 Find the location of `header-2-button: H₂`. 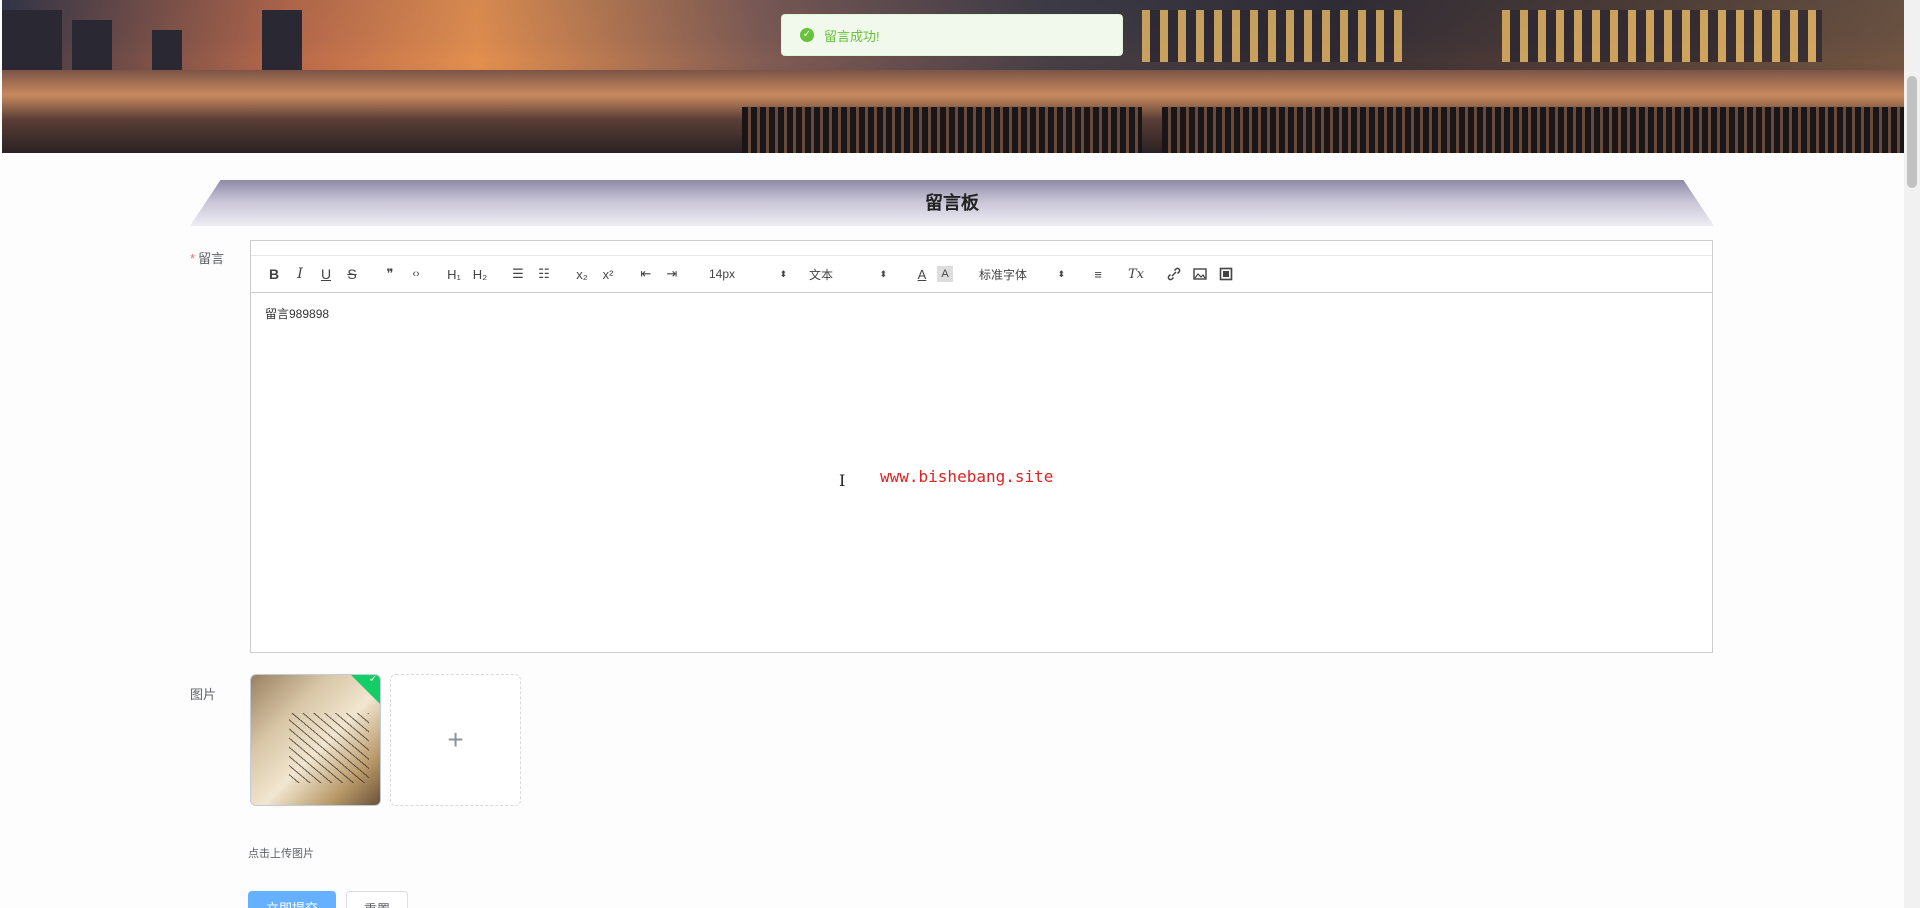

header-2-button: H₂ is located at coordinates (480, 274).